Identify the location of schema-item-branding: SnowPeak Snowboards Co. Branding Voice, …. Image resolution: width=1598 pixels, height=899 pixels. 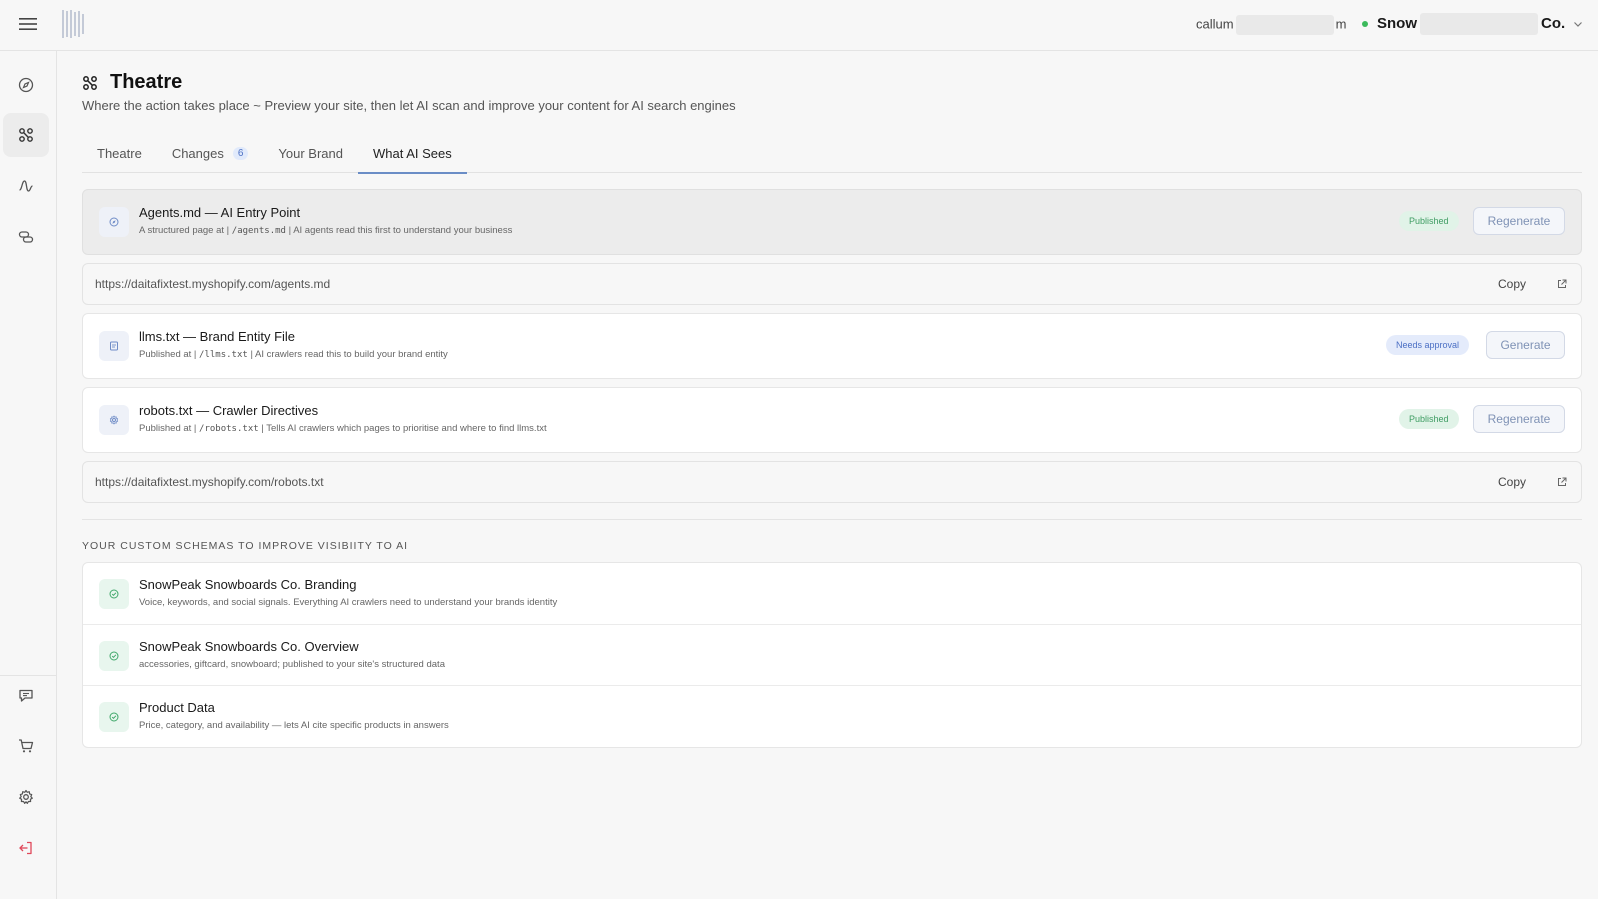
(832, 593).